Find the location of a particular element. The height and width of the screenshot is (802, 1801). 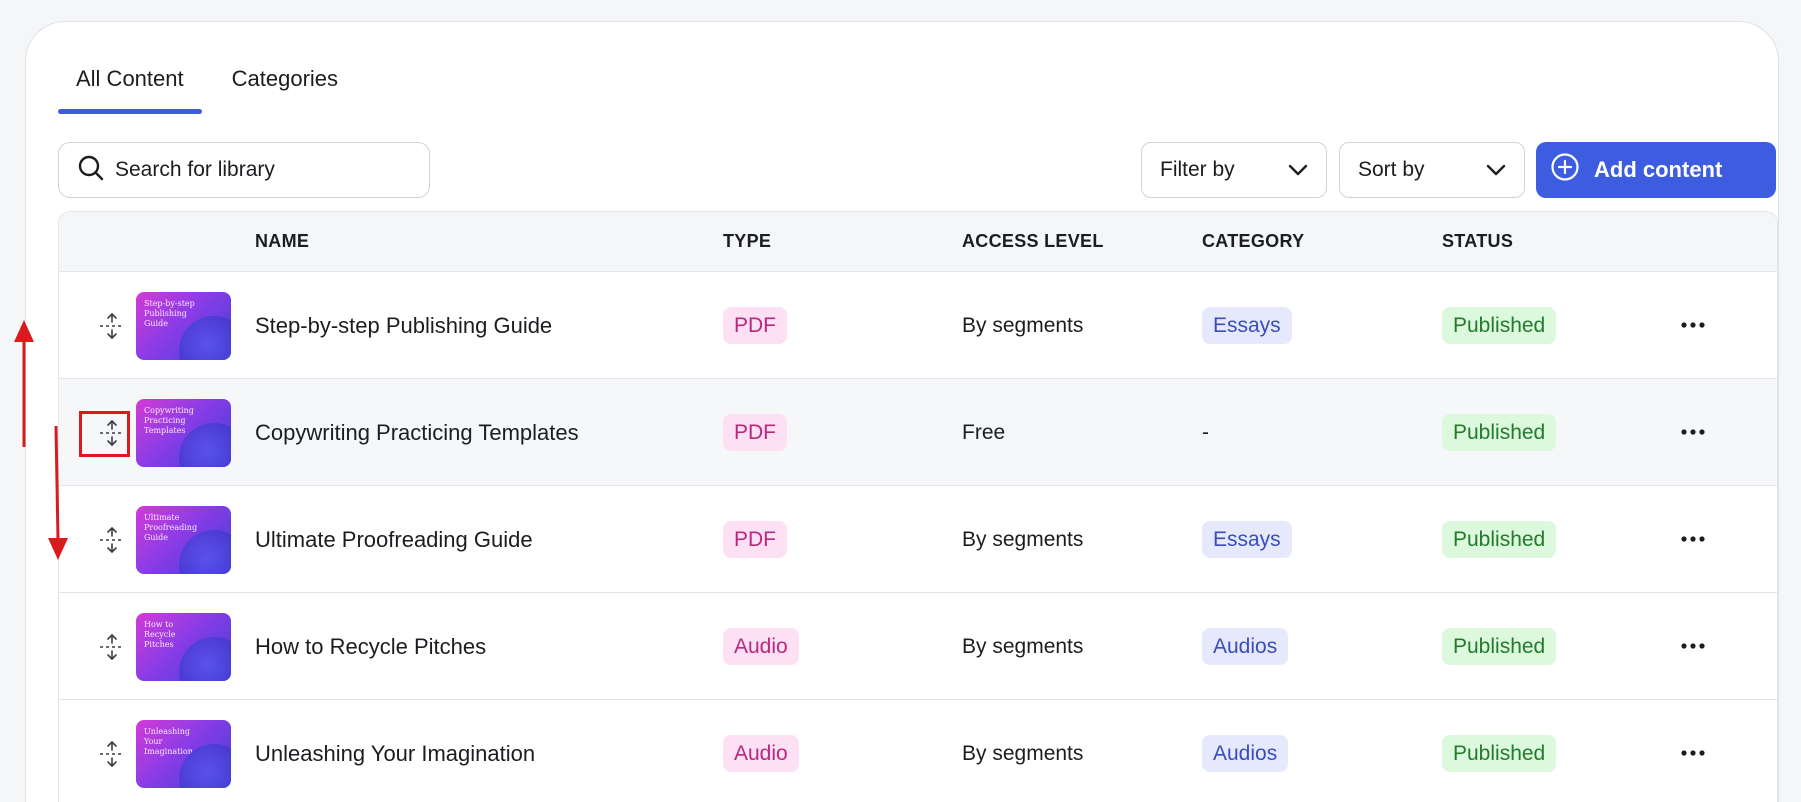

tab-bar: All Content Categories is located at coordinates (213, 90).